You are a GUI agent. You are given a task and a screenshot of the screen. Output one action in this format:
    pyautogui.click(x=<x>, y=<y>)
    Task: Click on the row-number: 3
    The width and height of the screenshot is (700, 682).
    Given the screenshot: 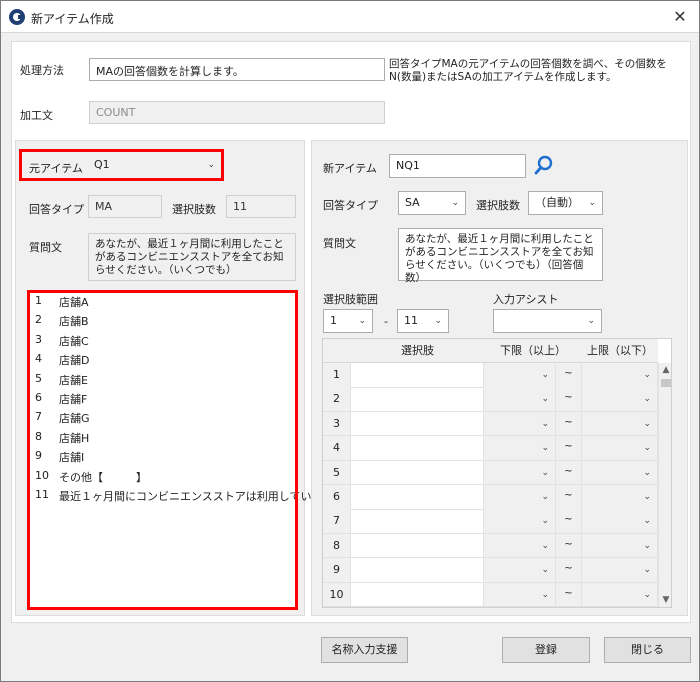 What is the action you would take?
    pyautogui.click(x=337, y=423)
    